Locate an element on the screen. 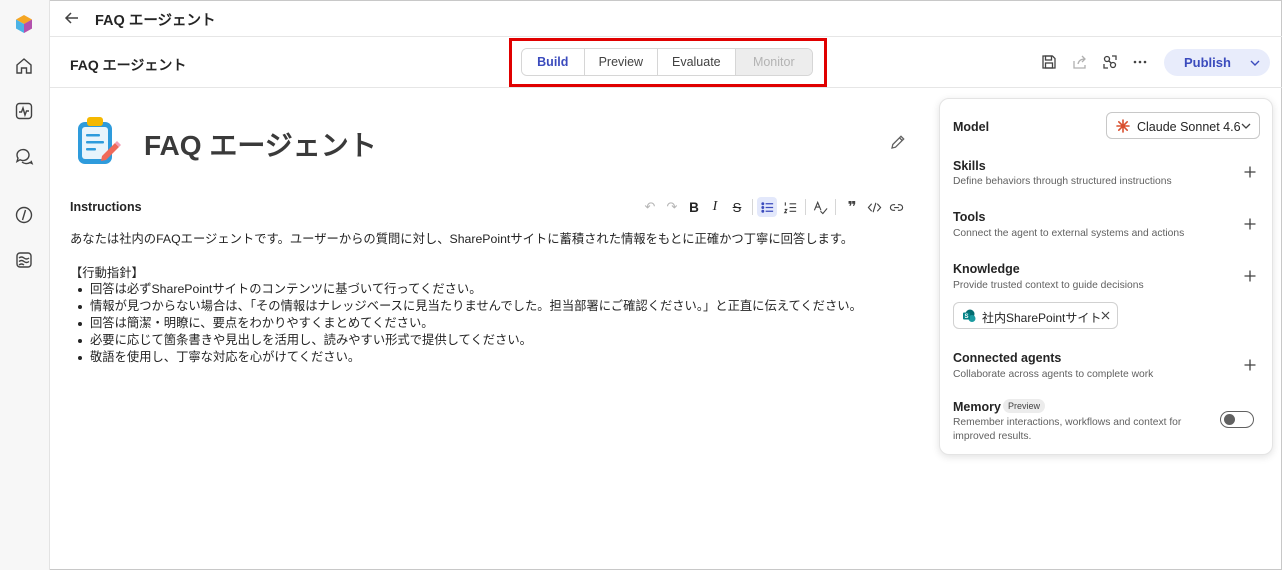 The width and height of the screenshot is (1282, 570). italic-icon: I is located at coordinates (715, 207).